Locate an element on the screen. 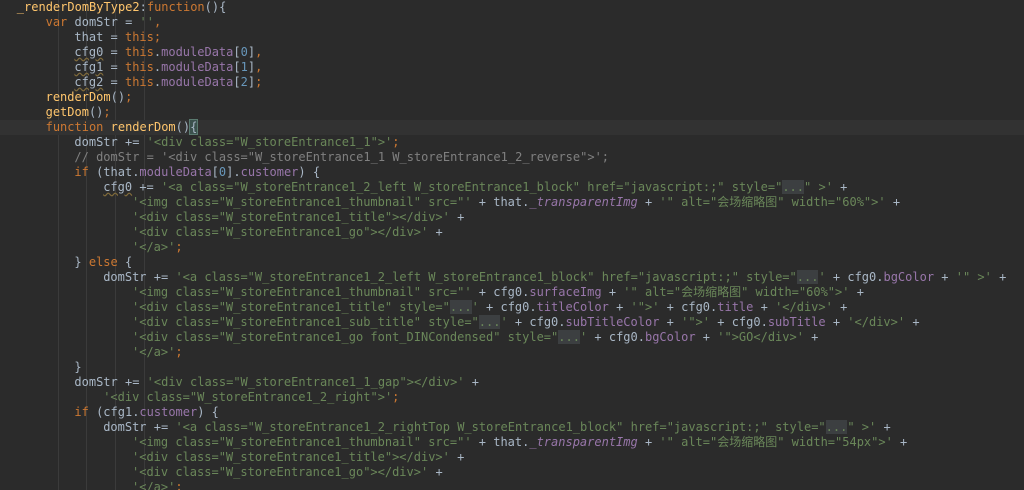 The height and width of the screenshot is (490, 1024). code-token: that = is located at coordinates (99, 37).